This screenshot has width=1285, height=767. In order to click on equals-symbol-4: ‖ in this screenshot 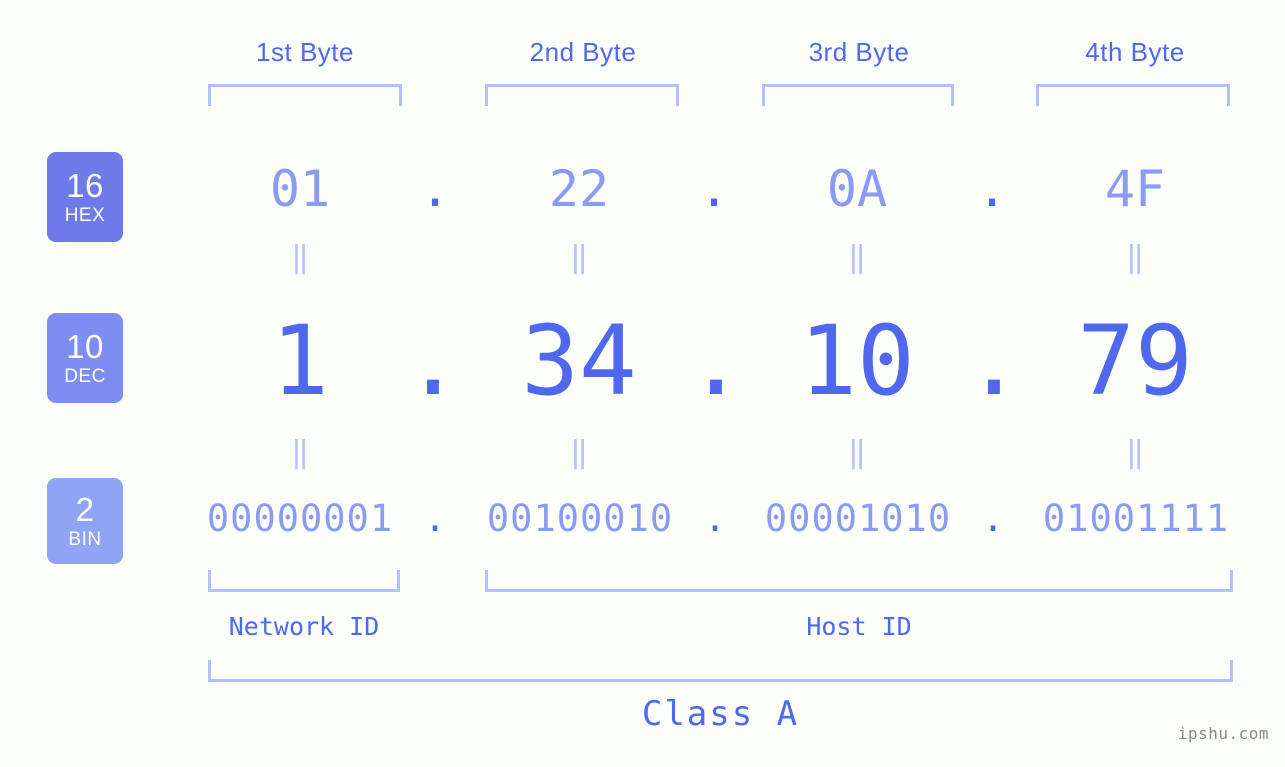, I will do `click(1135, 257)`.